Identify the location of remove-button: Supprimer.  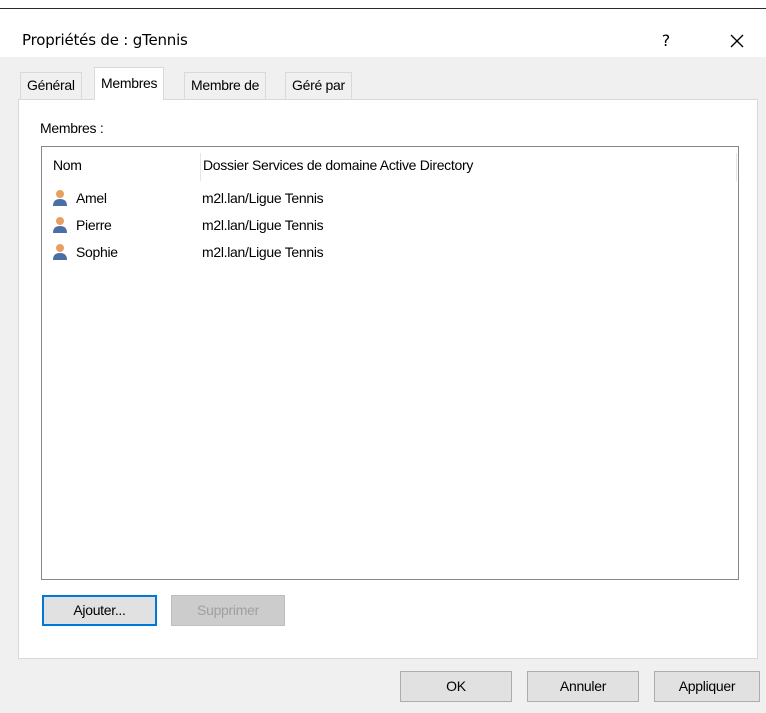
(228, 610).